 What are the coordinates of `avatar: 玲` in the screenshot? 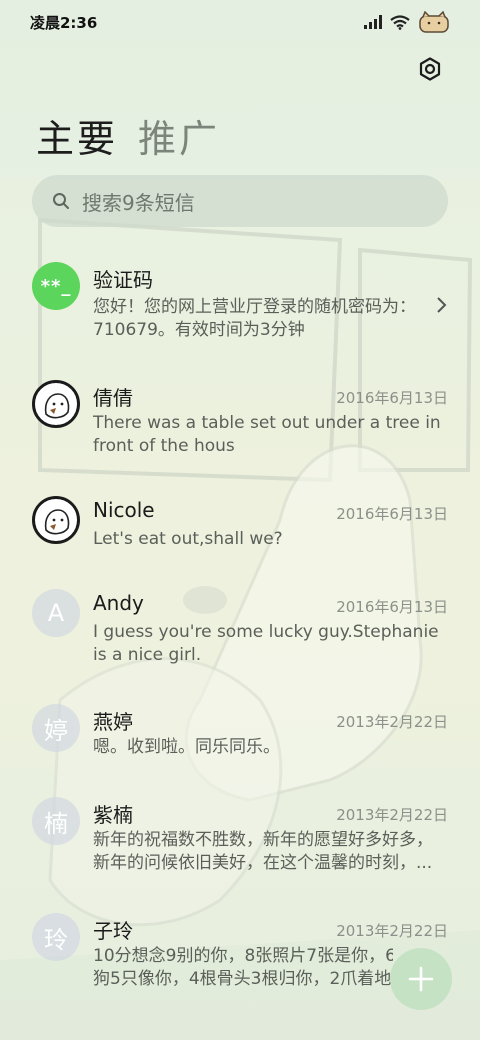 It's located at (56, 937).